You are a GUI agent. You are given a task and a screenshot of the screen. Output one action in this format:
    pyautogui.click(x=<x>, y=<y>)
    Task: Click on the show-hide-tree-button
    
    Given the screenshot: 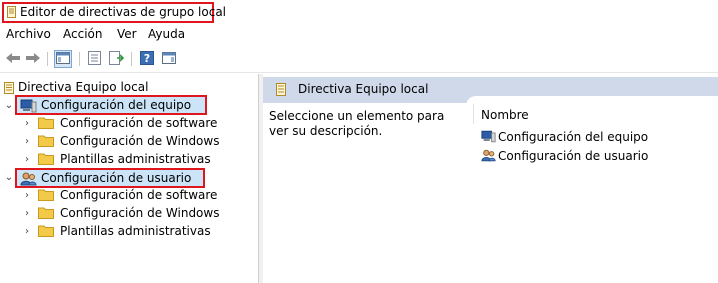 What is the action you would take?
    pyautogui.click(x=63, y=59)
    